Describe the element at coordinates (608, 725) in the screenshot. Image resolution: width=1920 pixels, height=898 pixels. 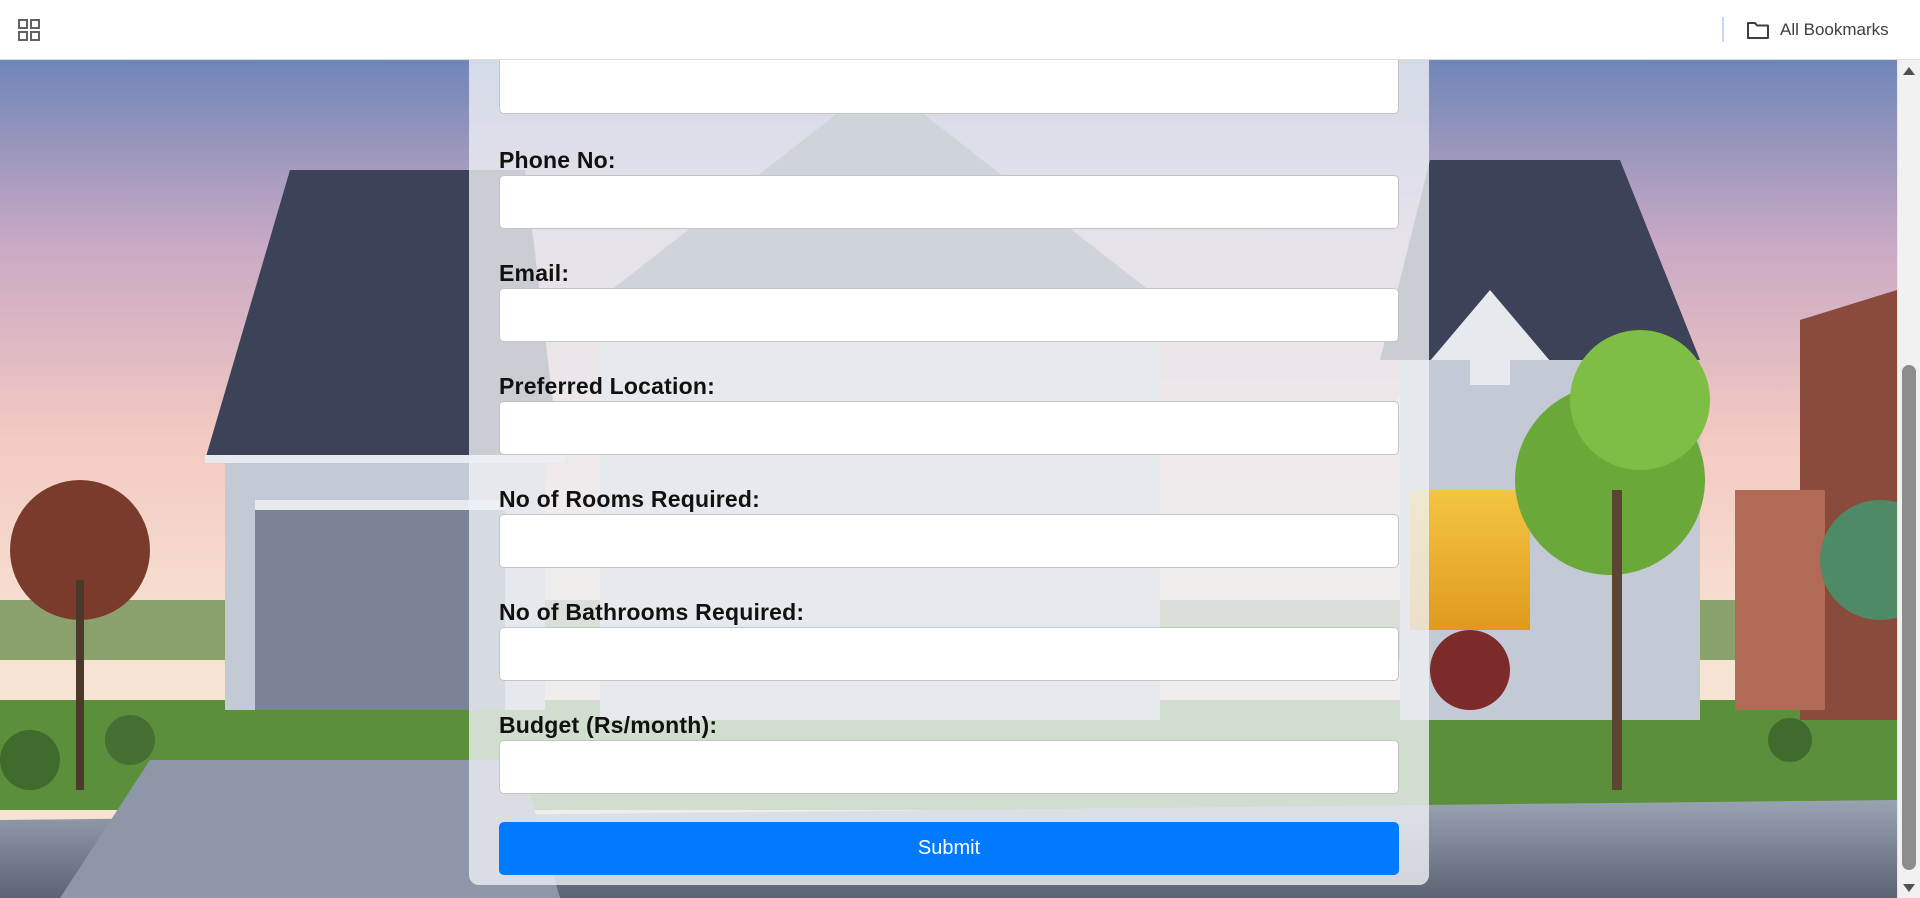
I see `budget-label: Budget (Rs/month):` at that location.